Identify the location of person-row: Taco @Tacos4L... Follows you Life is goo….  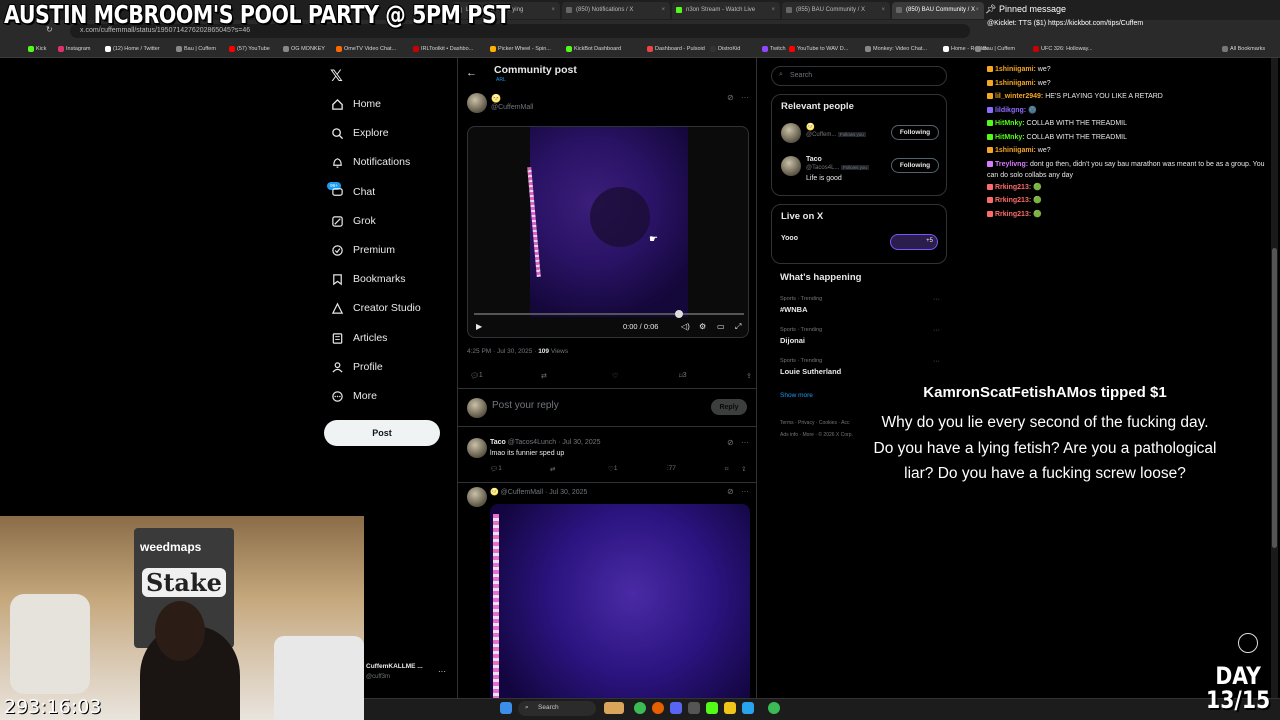
(860, 171).